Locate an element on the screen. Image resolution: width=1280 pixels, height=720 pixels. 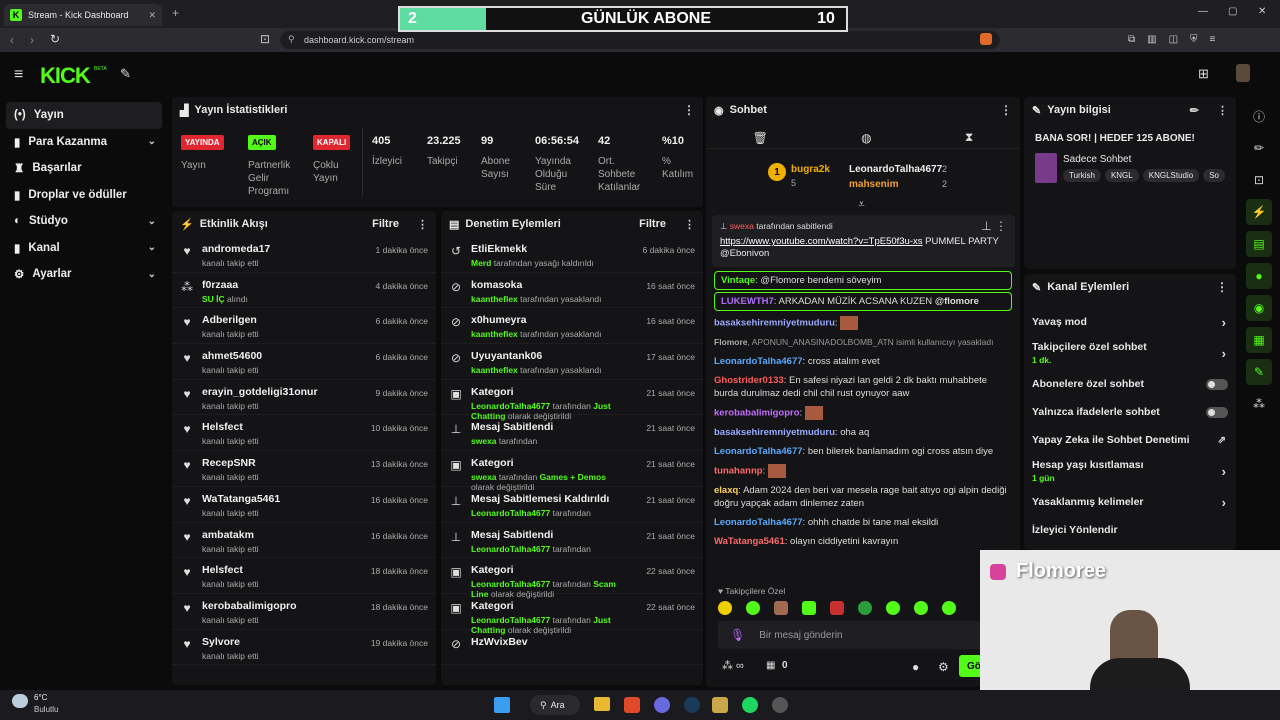
channel-action-item: Takipçilere özel sohbet 1 dk. › is located at coordinates (1130, 353).